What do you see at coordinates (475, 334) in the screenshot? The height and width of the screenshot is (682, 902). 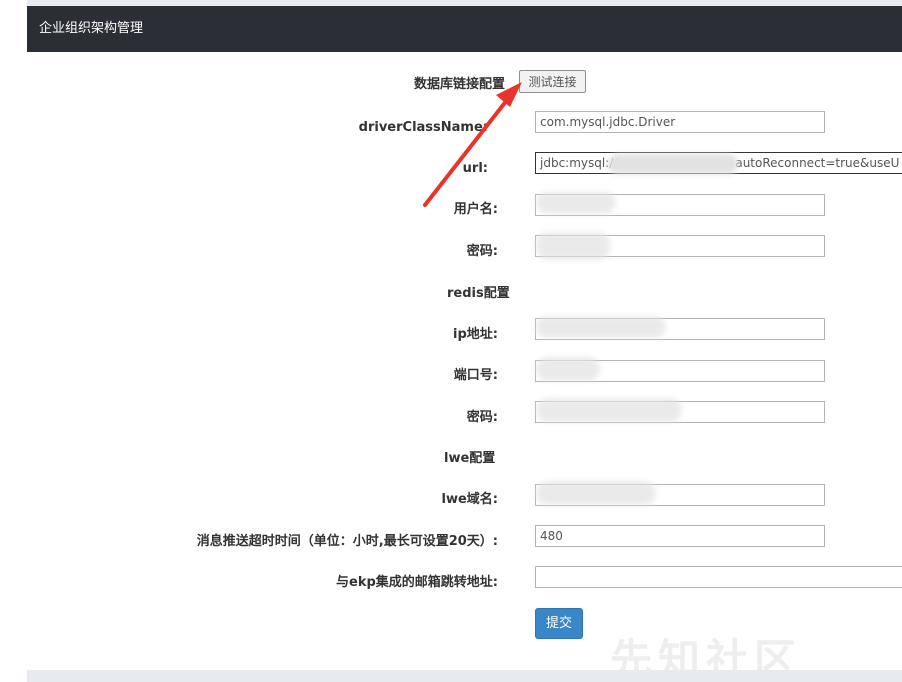 I see `redis-ip-label: ip地址:` at bounding box center [475, 334].